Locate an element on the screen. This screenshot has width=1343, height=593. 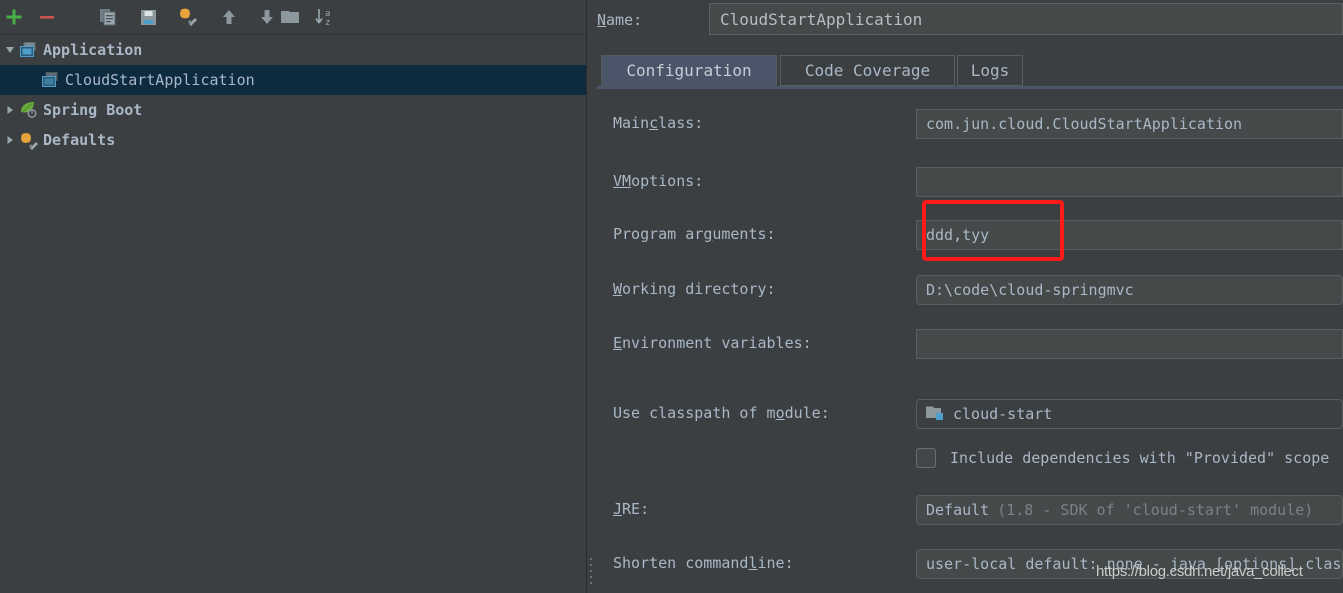
program-arguments-label: Program ar g uments: is located at coordinates (694, 234).